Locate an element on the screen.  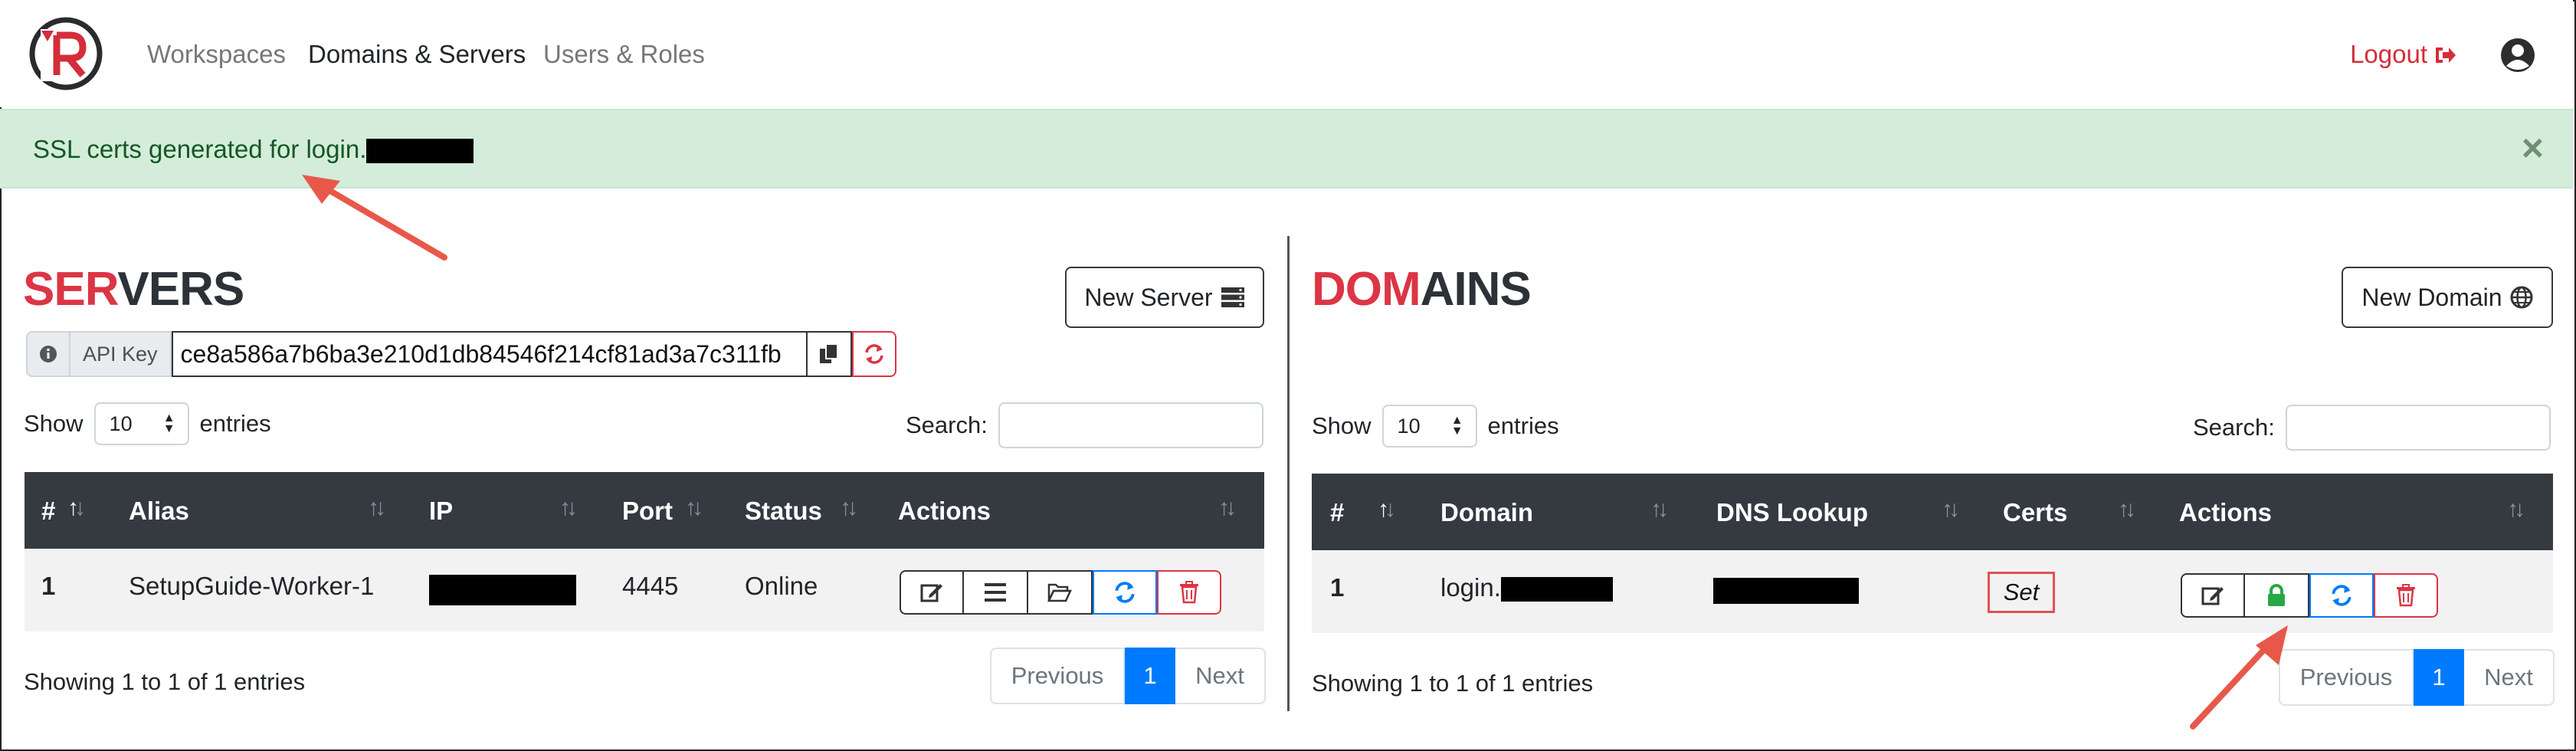
close-alert-button: × is located at coordinates (2533, 148).